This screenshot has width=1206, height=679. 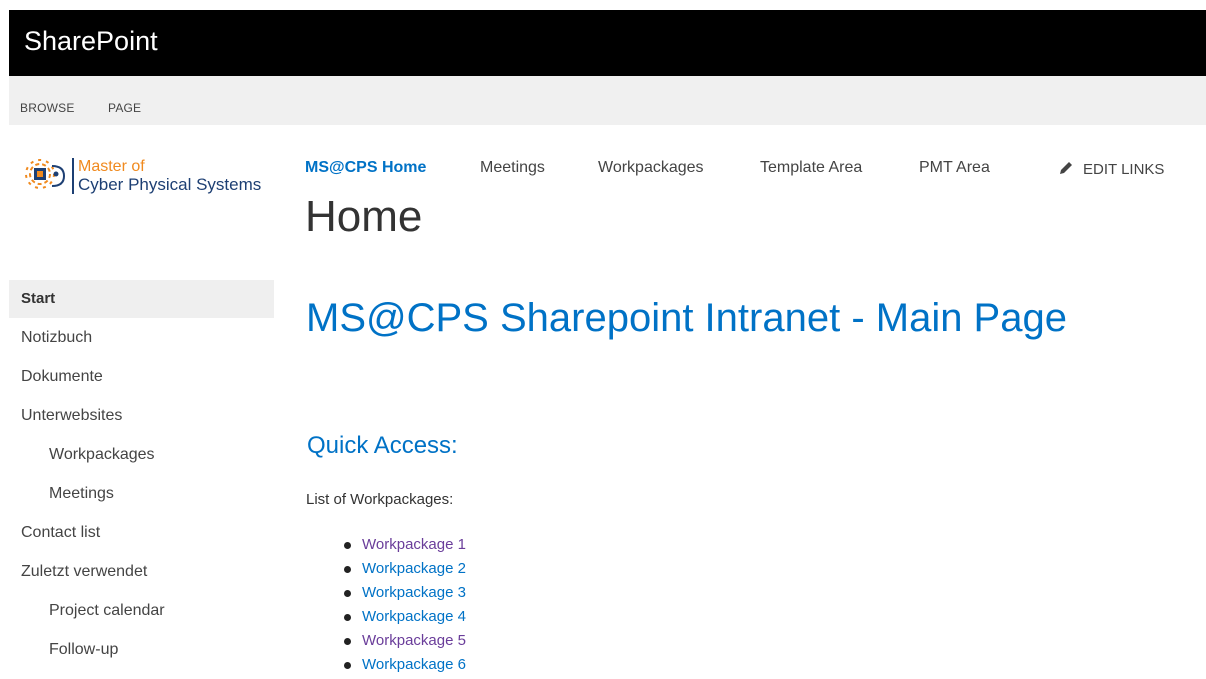 What do you see at coordinates (141, 416) in the screenshot?
I see `left-nav-unterwebsites: Unterwebsites` at bounding box center [141, 416].